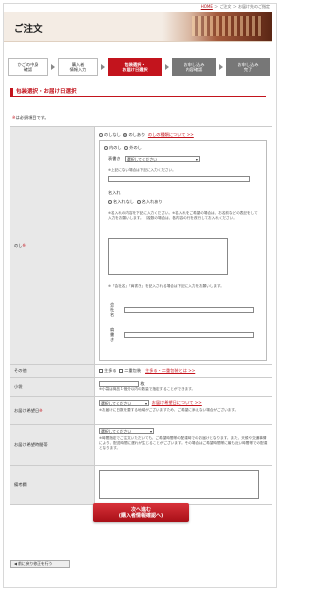 The image size is (320, 591). I want to click on step-wrapping-current: 包装選択・ お届け日選択, so click(135, 67).